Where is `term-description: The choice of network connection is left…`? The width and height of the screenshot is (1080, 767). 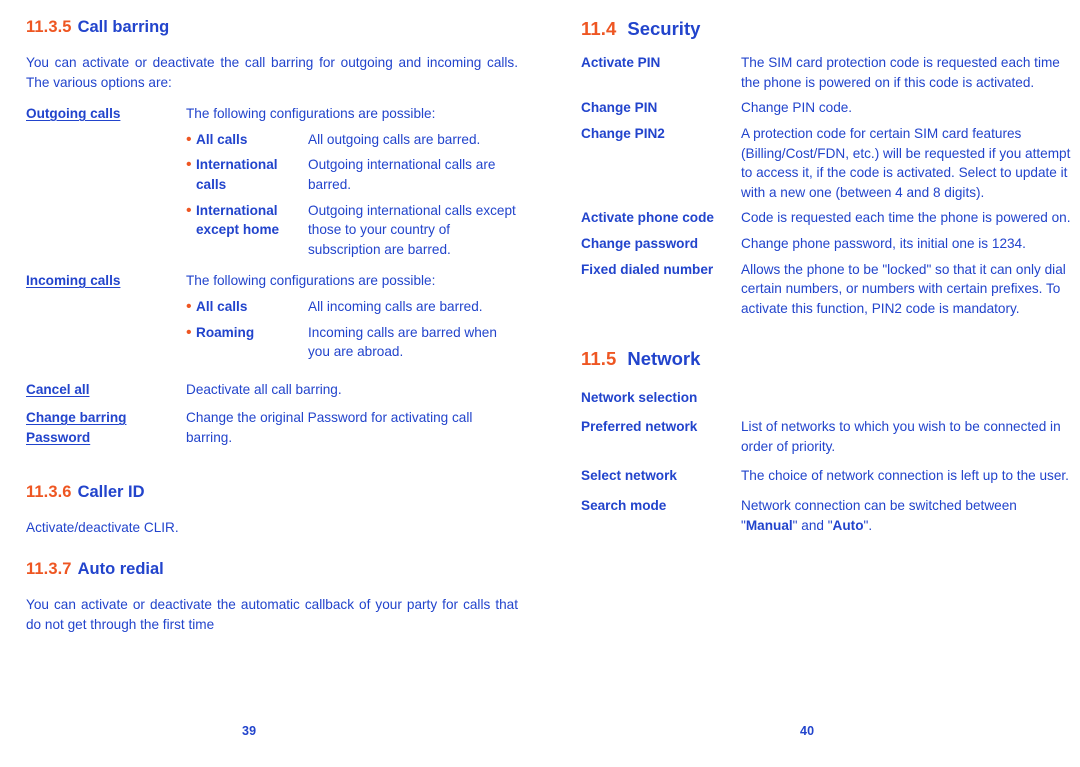
term-description: The choice of network connection is left… is located at coordinates (905, 476).